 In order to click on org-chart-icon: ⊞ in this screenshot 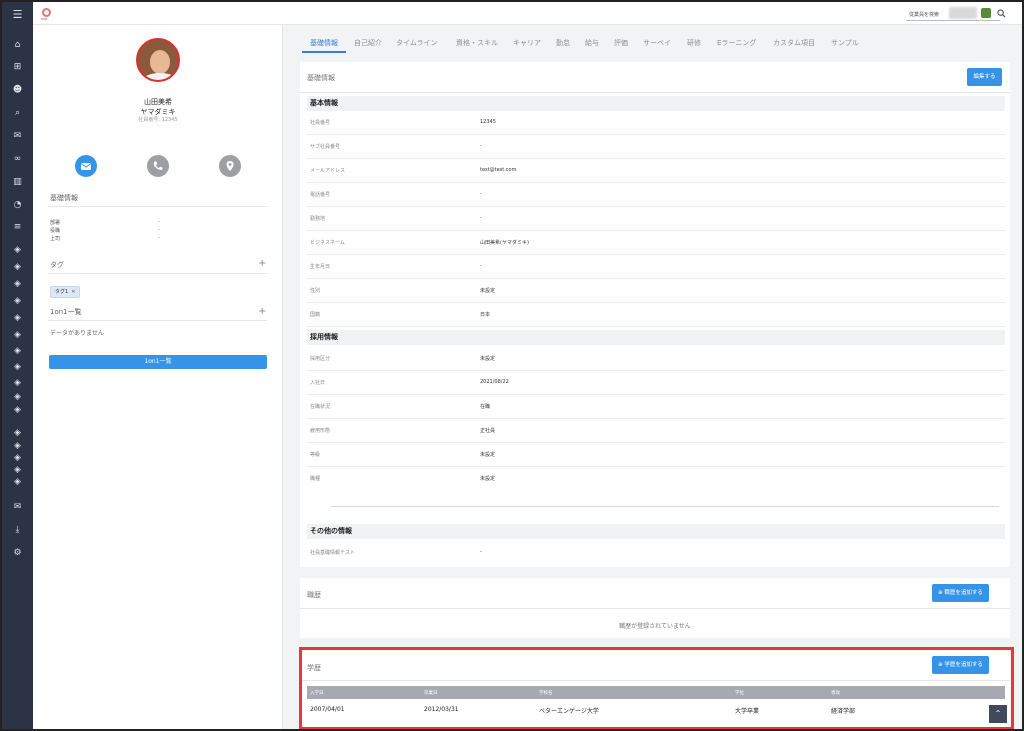, I will do `click(17, 67)`.